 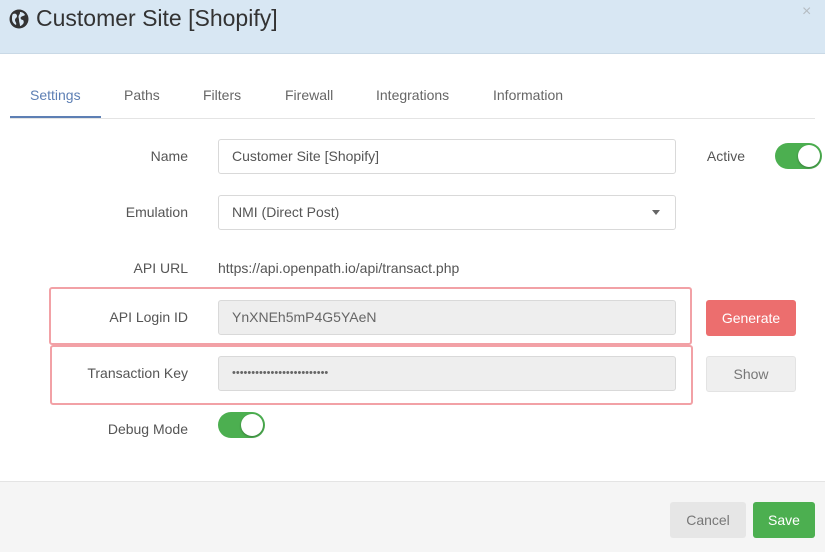 What do you see at coordinates (447, 212) in the screenshot?
I see `emulation-select: NMI (Direct Post)` at bounding box center [447, 212].